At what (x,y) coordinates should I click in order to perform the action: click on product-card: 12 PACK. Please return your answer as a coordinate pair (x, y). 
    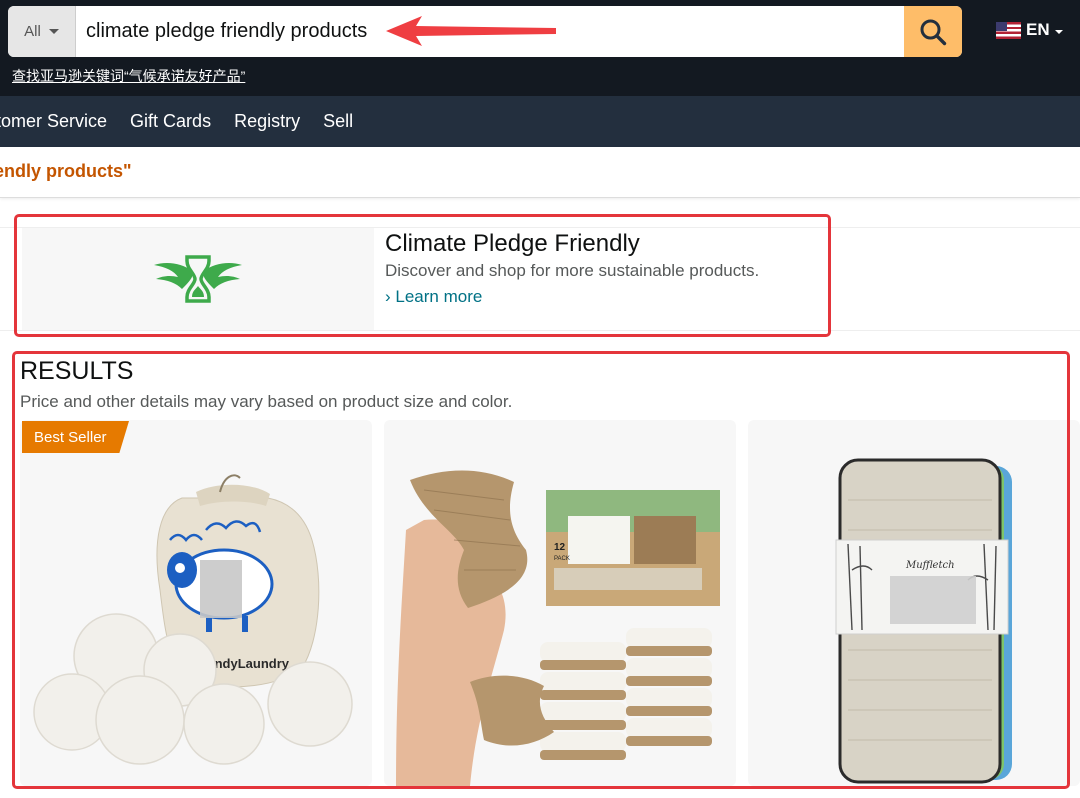
    Looking at the image, I should click on (560, 603).